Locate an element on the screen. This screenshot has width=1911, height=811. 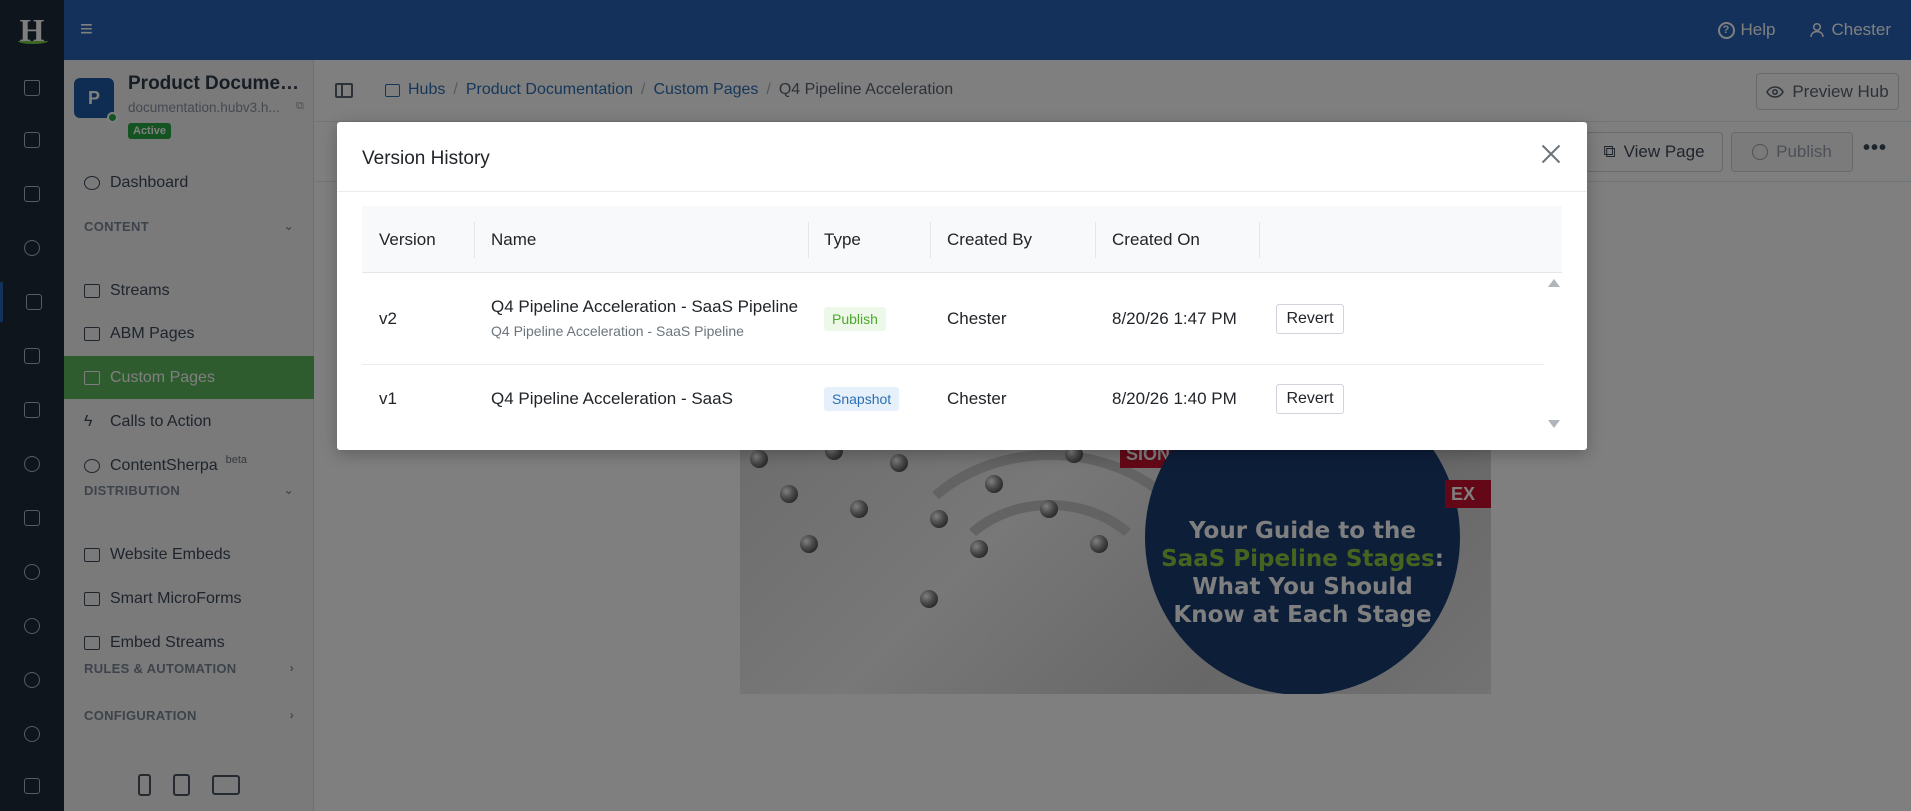
scroll-down-arrow is located at coordinates (1554, 424).